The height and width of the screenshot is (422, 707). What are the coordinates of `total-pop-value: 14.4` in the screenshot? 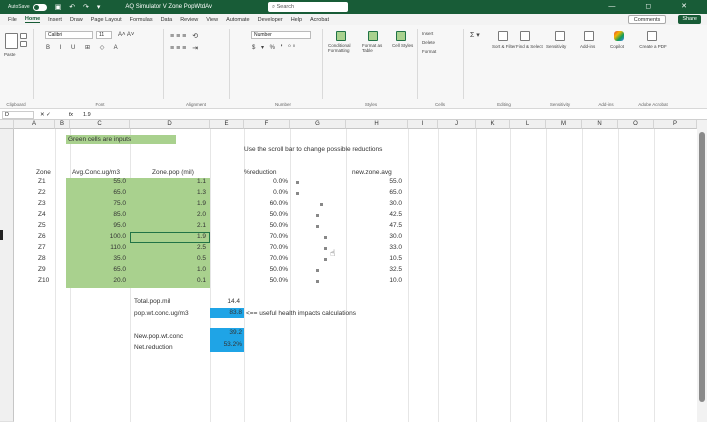 It's located at (226, 301).